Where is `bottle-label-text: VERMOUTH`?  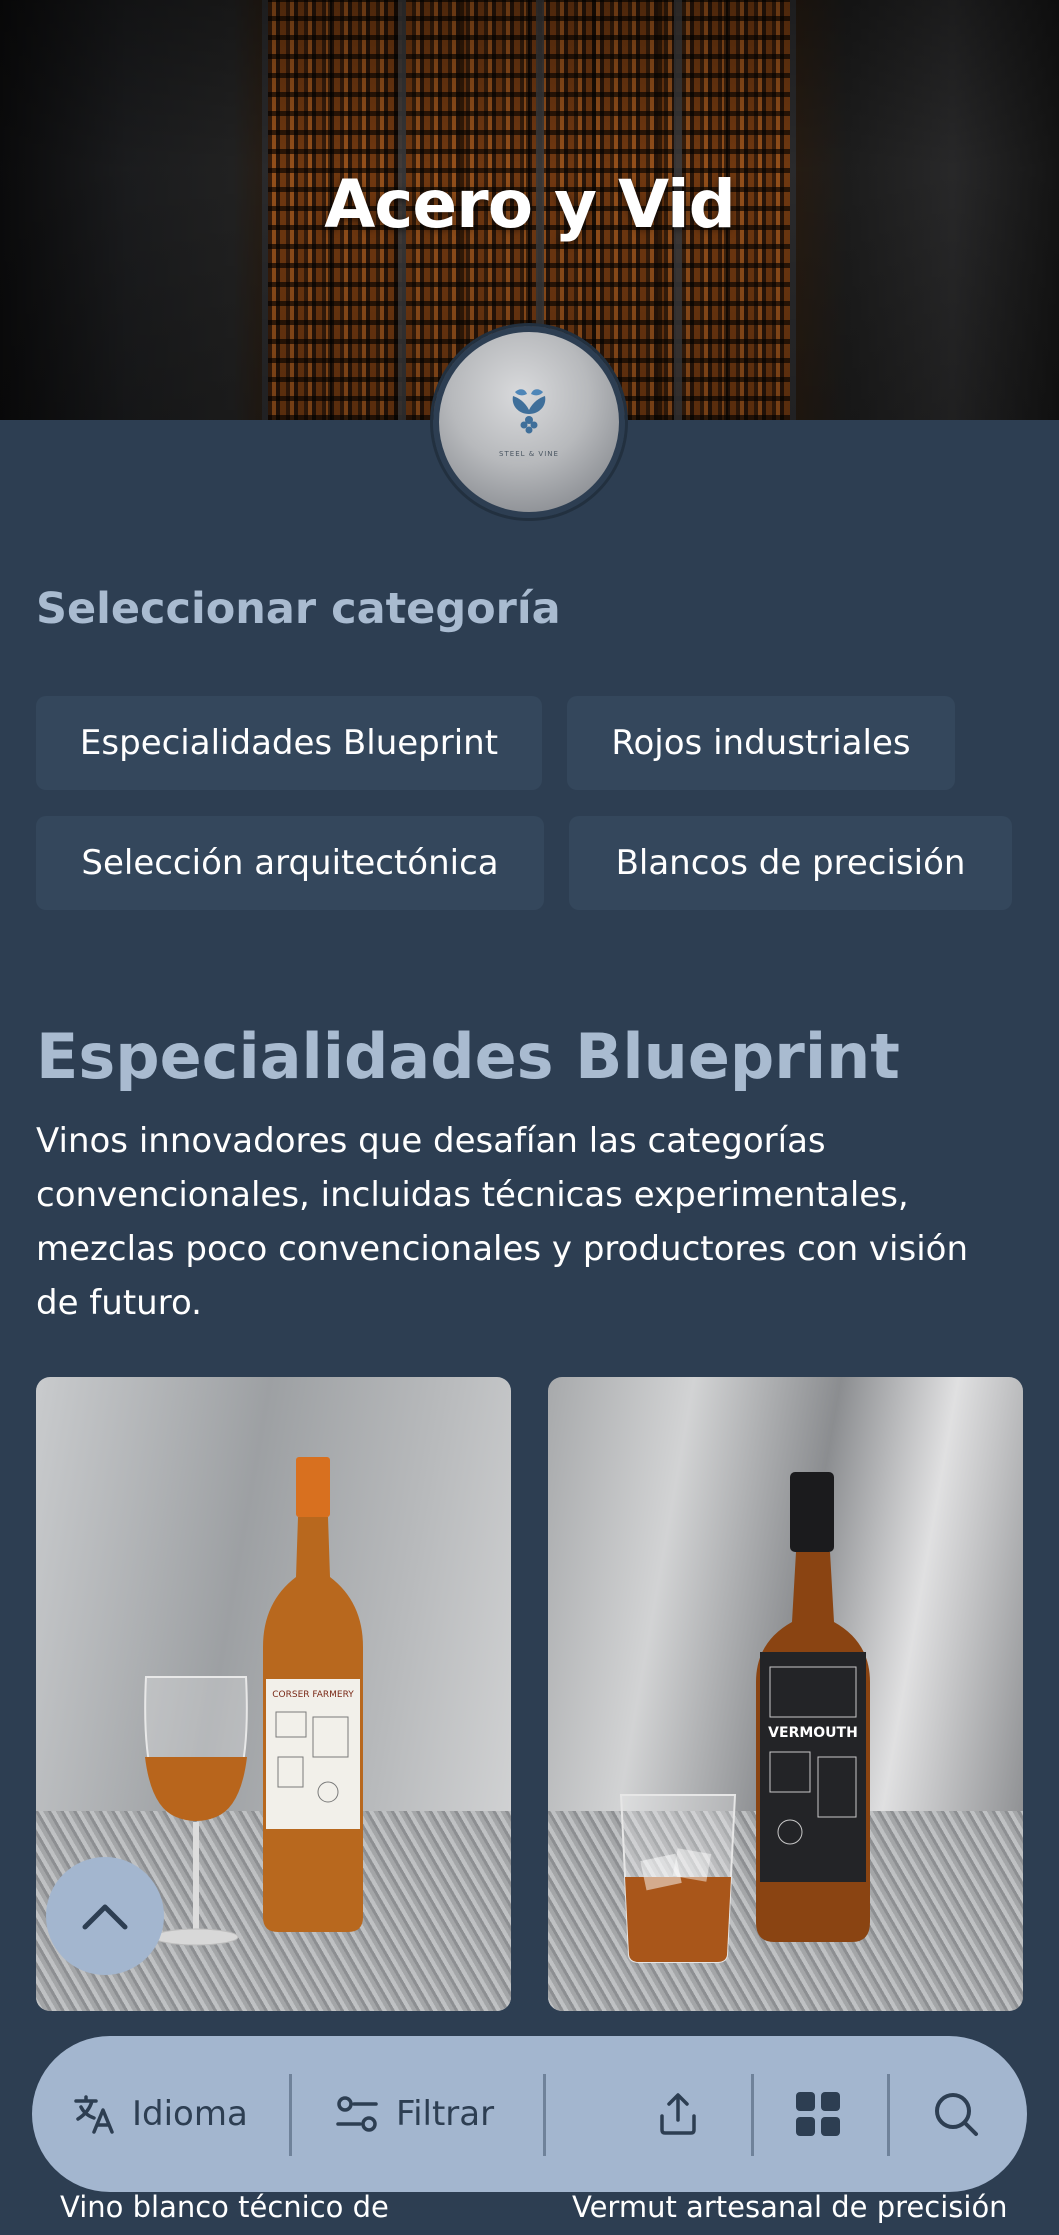
bottle-label-text: VERMOUTH is located at coordinates (813, 1733).